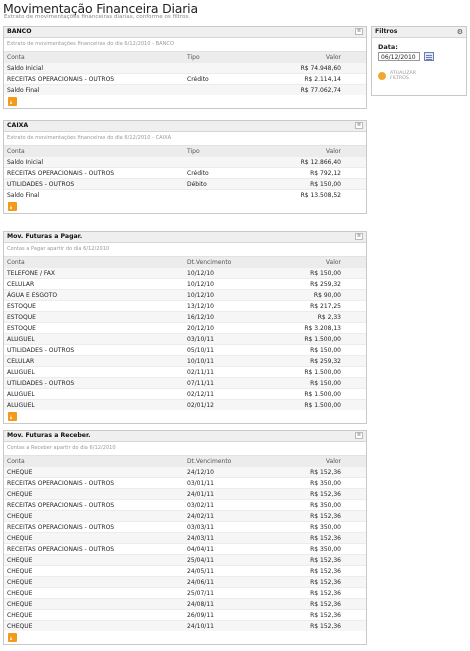 This screenshot has width=470, height=651. Describe the element at coordinates (185, 305) in the screenshot. I see `table-row: ESTOQUE 13/12/10 R$ 217,25` at that location.